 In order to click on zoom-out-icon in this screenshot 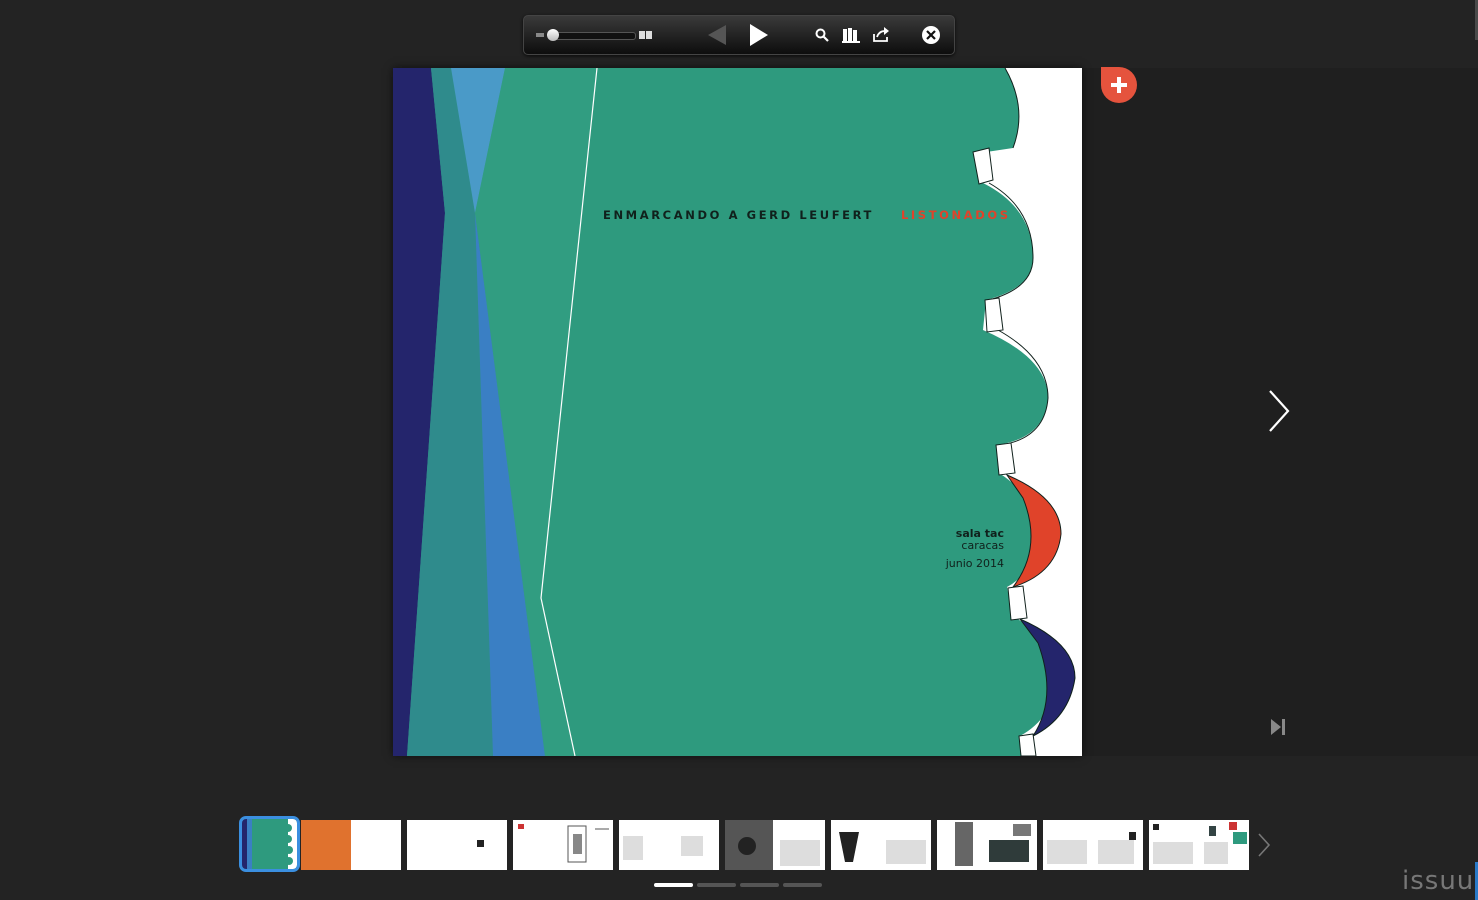, I will do `click(540, 35)`.